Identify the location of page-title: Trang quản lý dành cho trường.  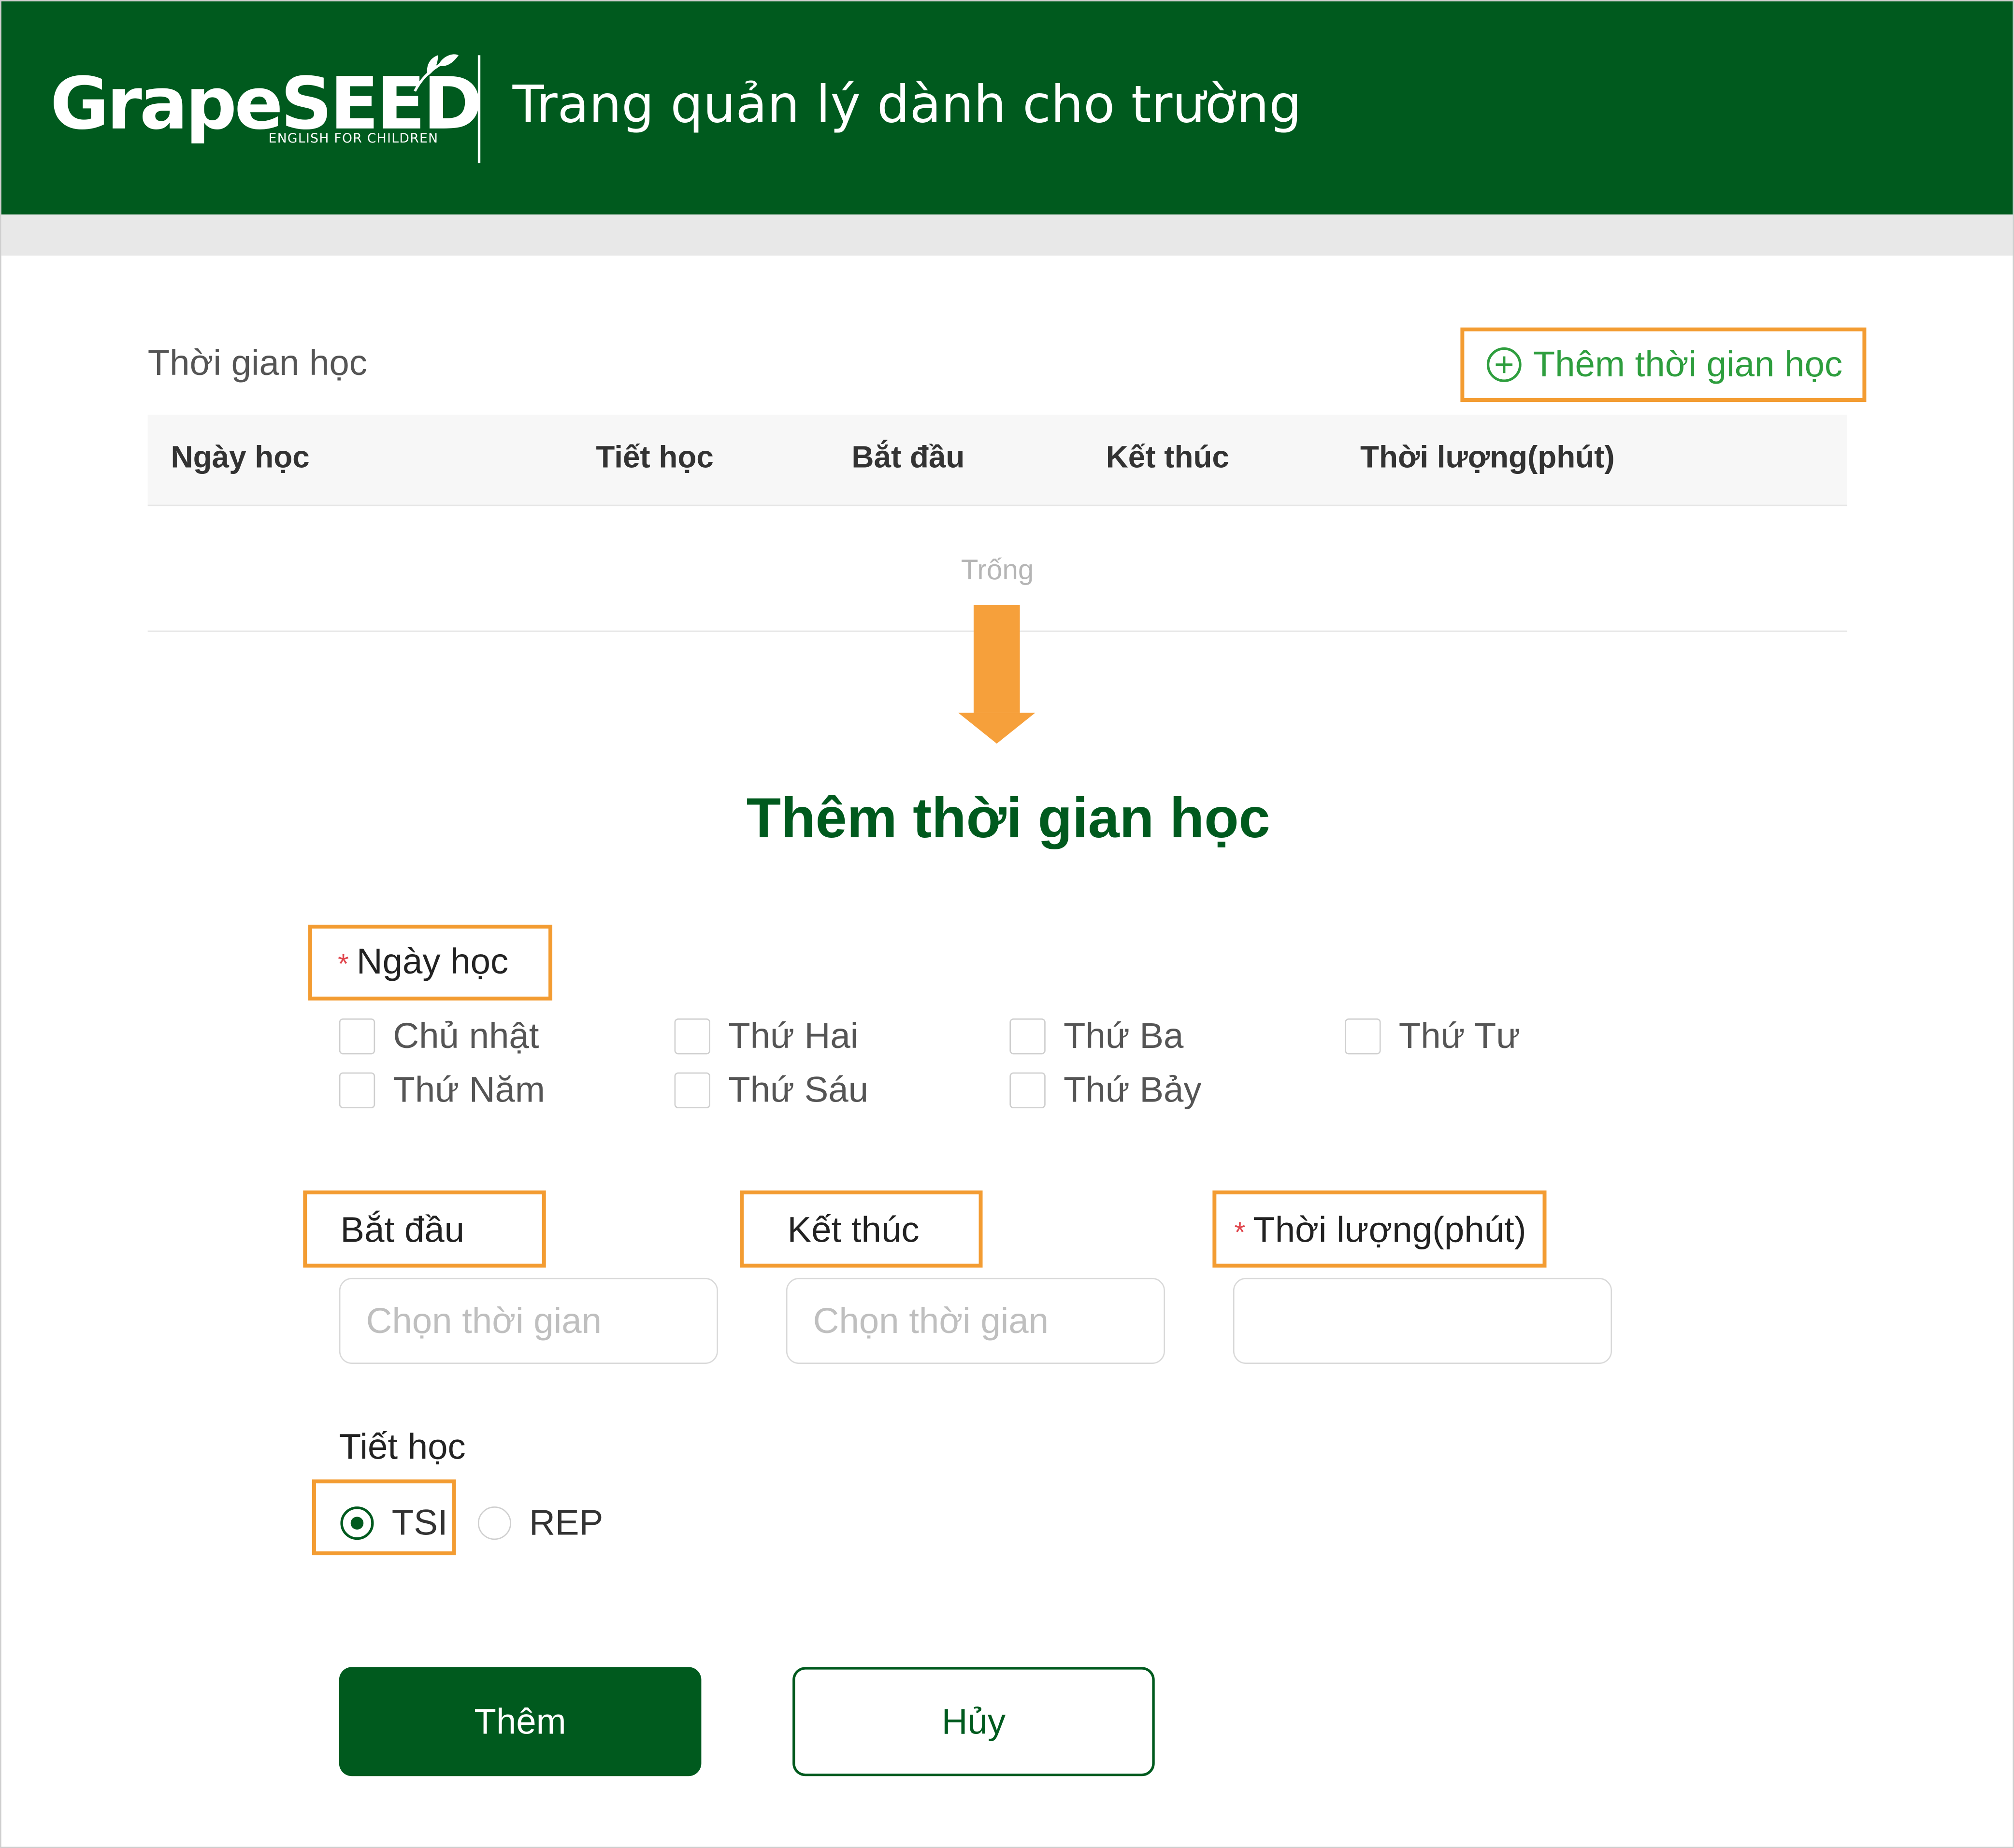
(907, 105).